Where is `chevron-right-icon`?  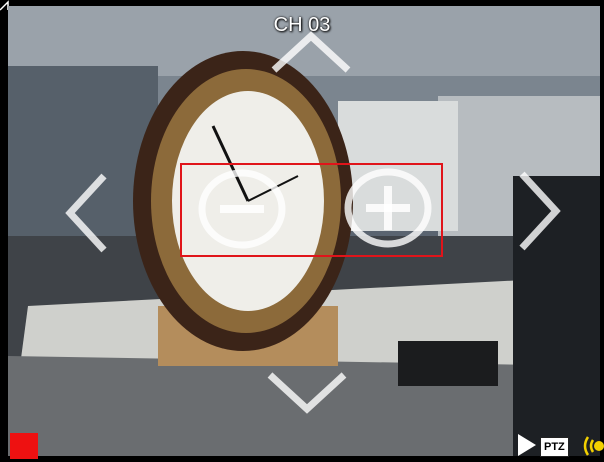 chevron-right-icon is located at coordinates (539, 211).